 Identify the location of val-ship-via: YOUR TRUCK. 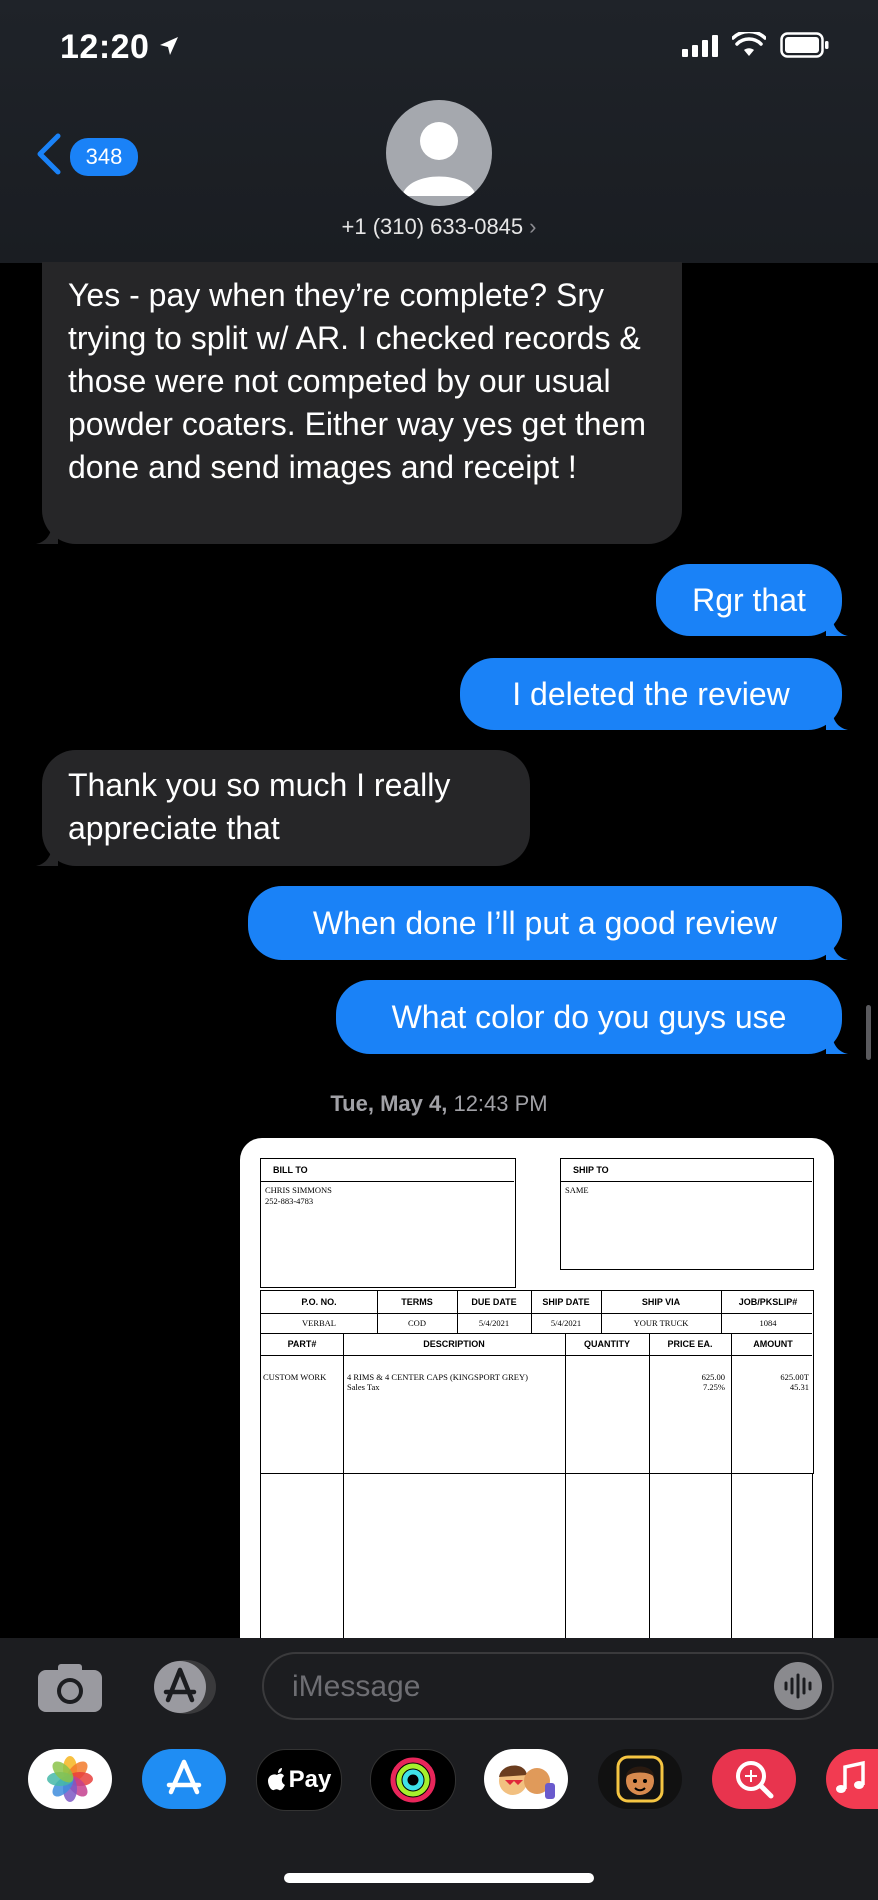
(661, 1323).